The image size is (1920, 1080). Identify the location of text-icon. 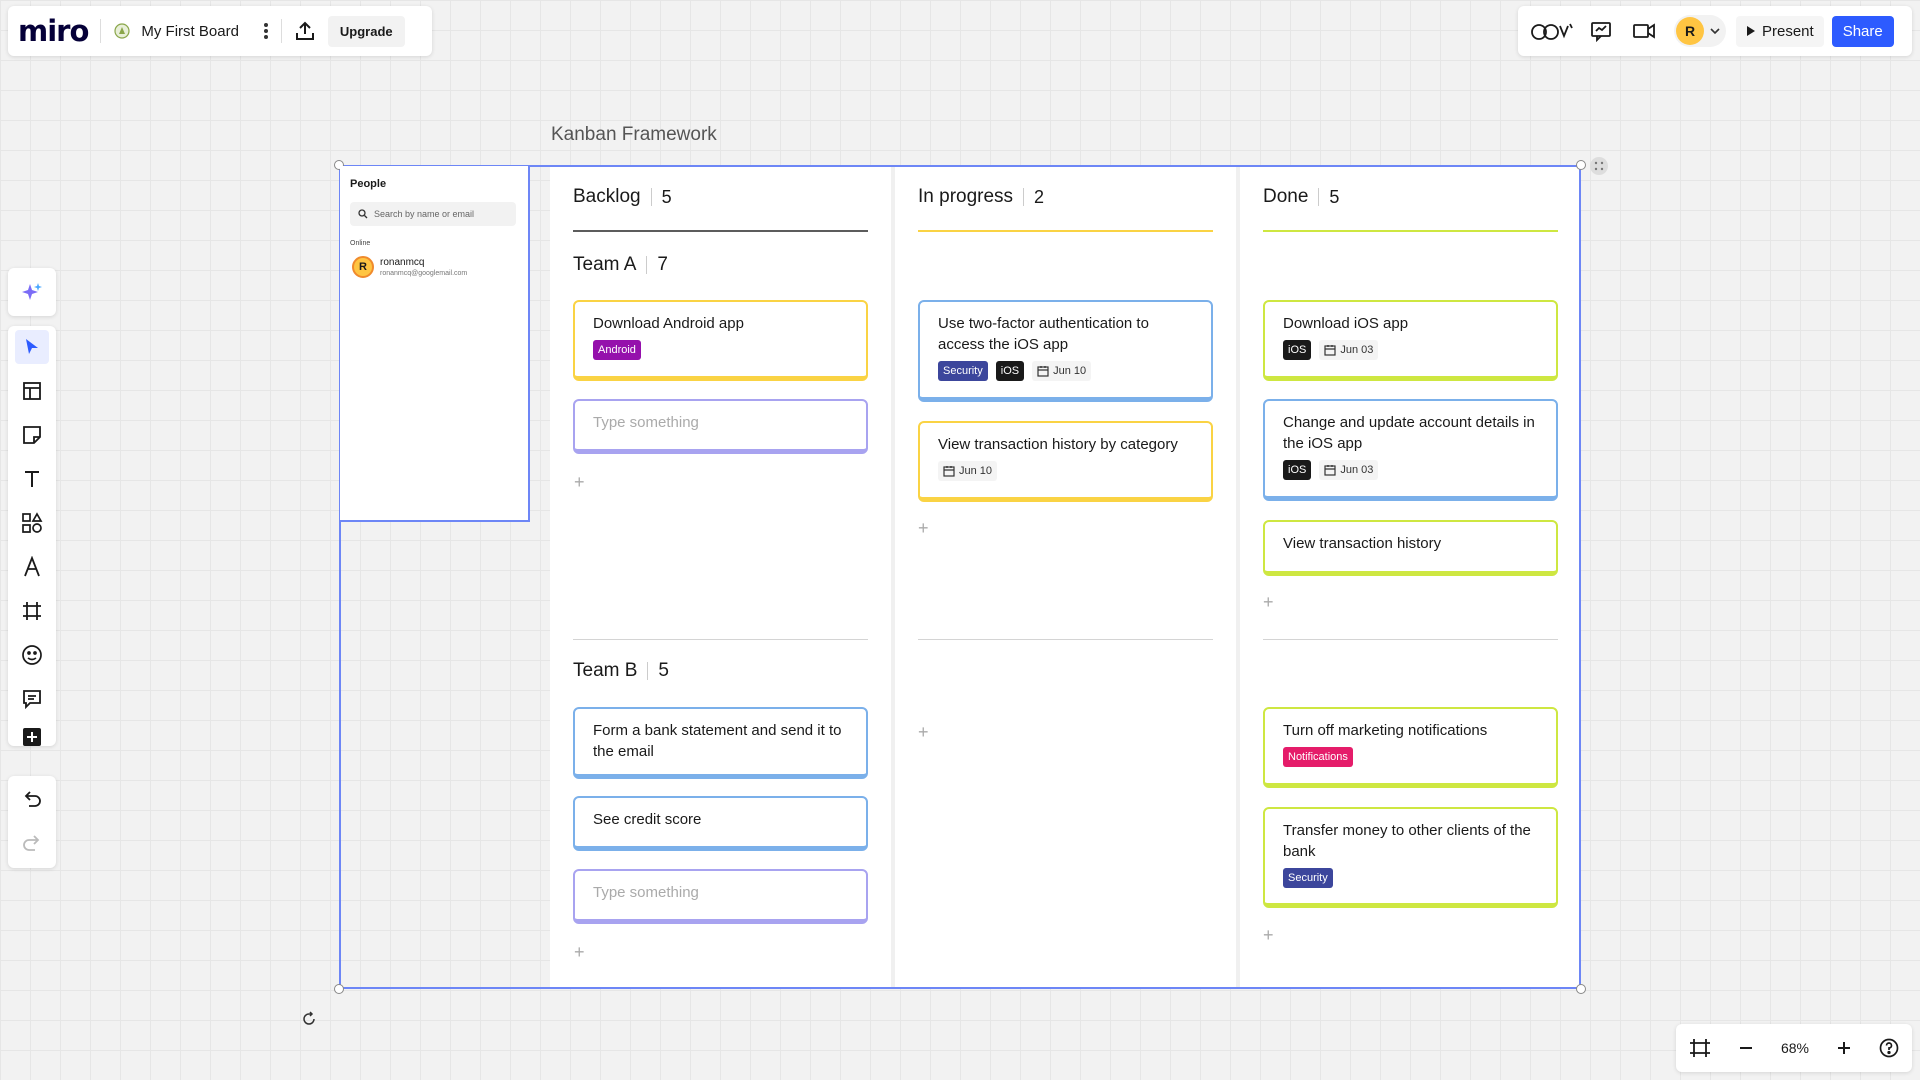
(32, 479).